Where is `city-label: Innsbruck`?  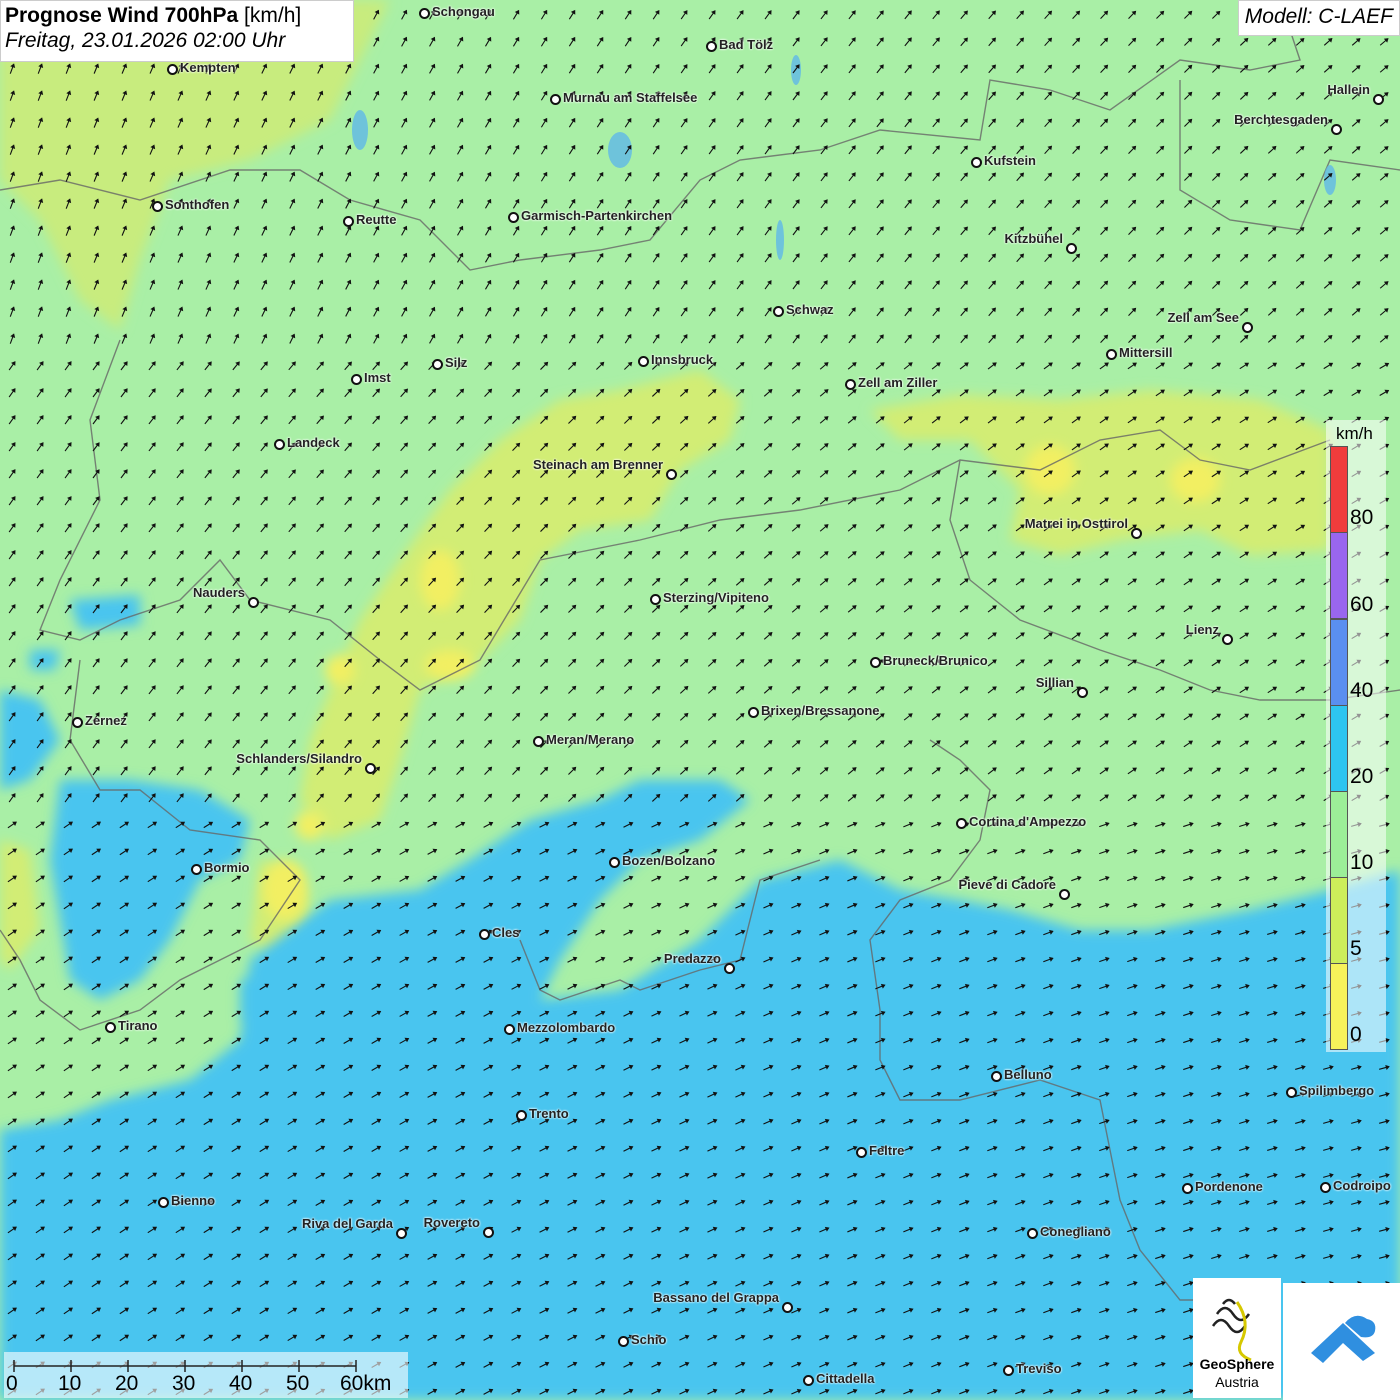
city-label: Innsbruck is located at coordinates (682, 359).